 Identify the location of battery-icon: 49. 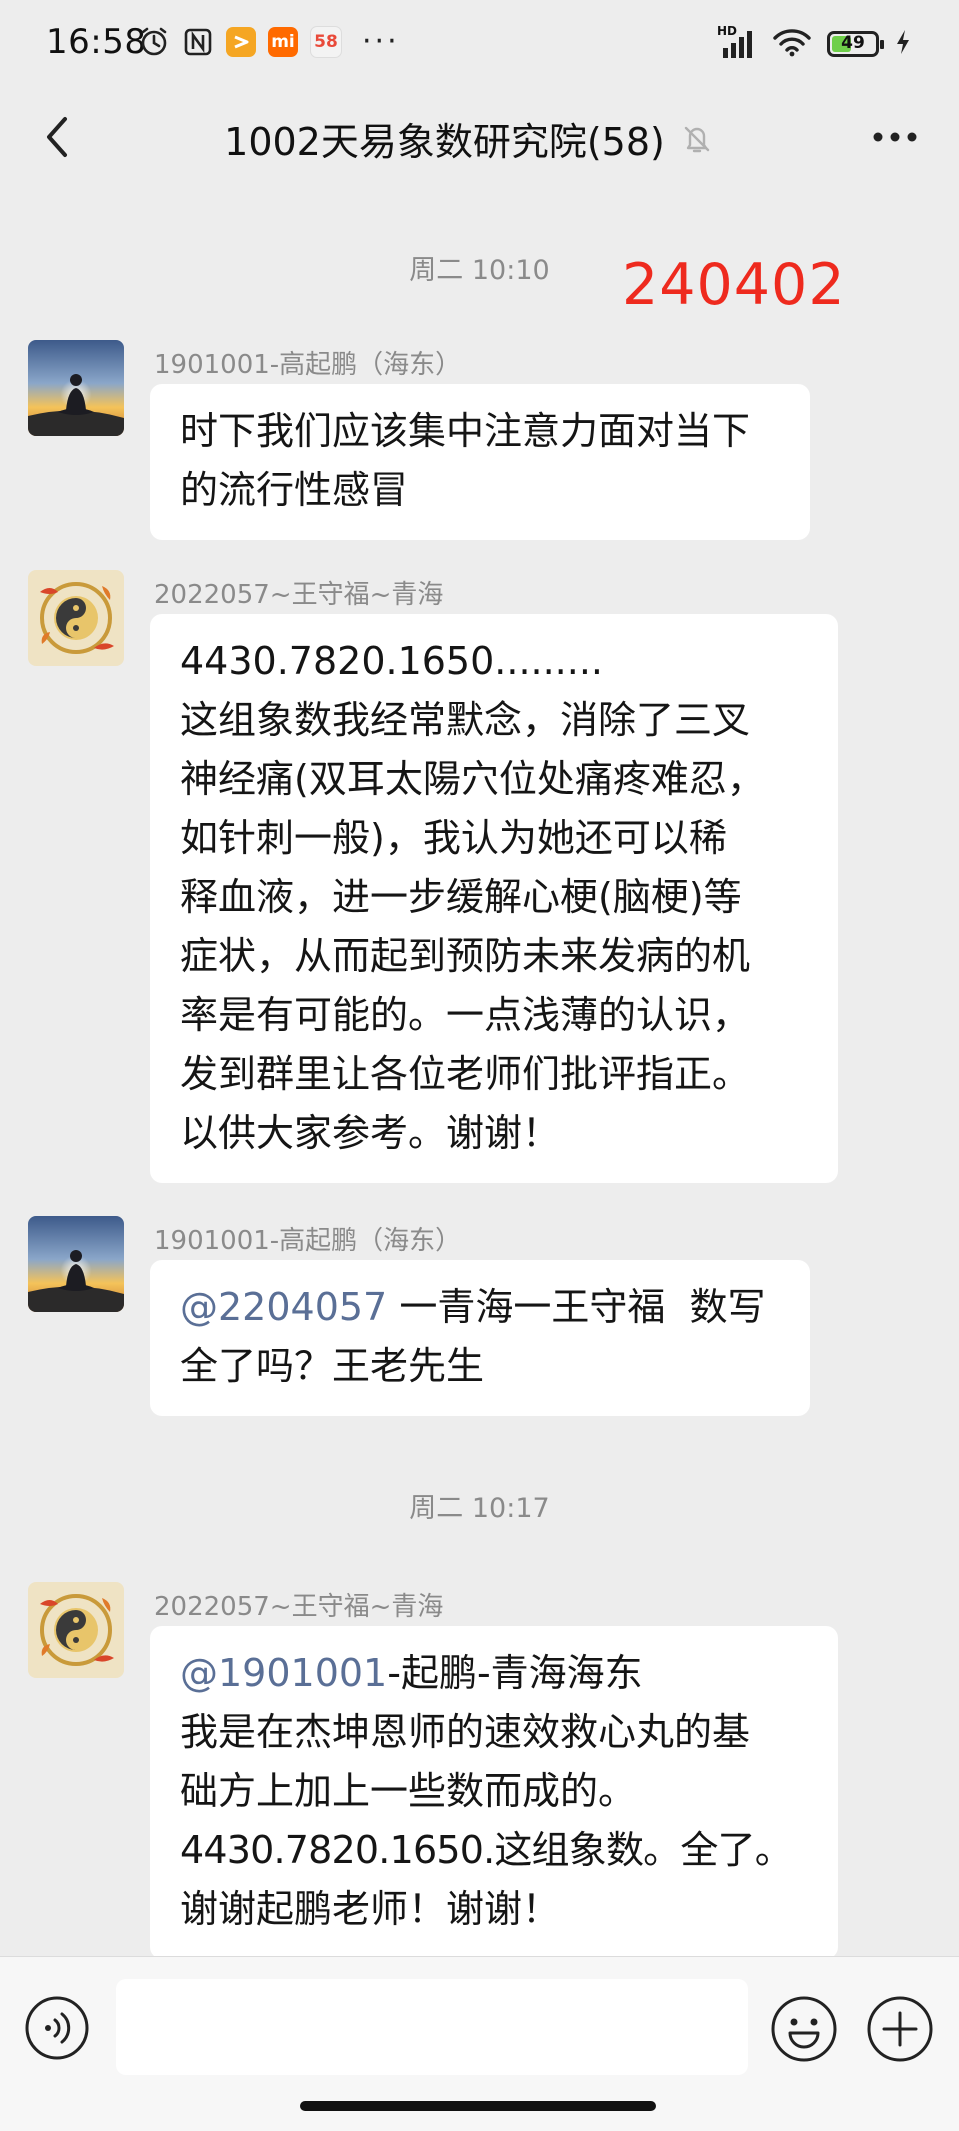
(855, 44).